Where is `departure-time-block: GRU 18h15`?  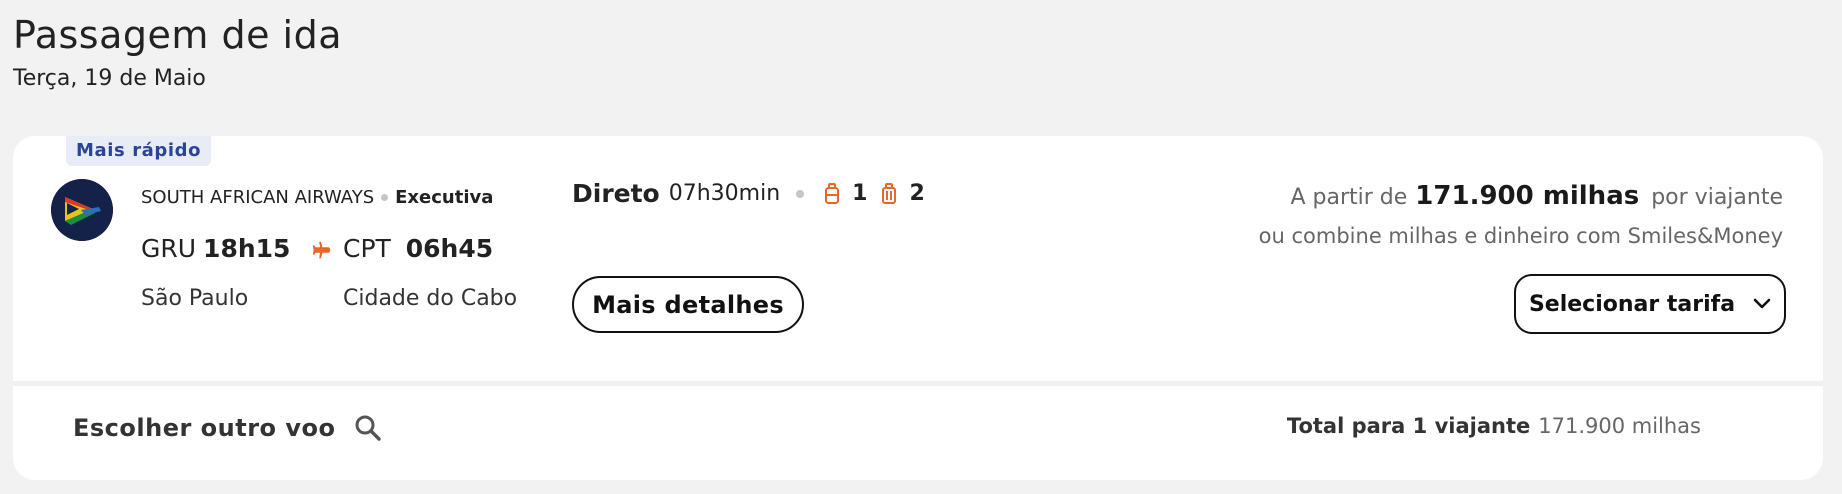 departure-time-block: GRU 18h15 is located at coordinates (247, 248).